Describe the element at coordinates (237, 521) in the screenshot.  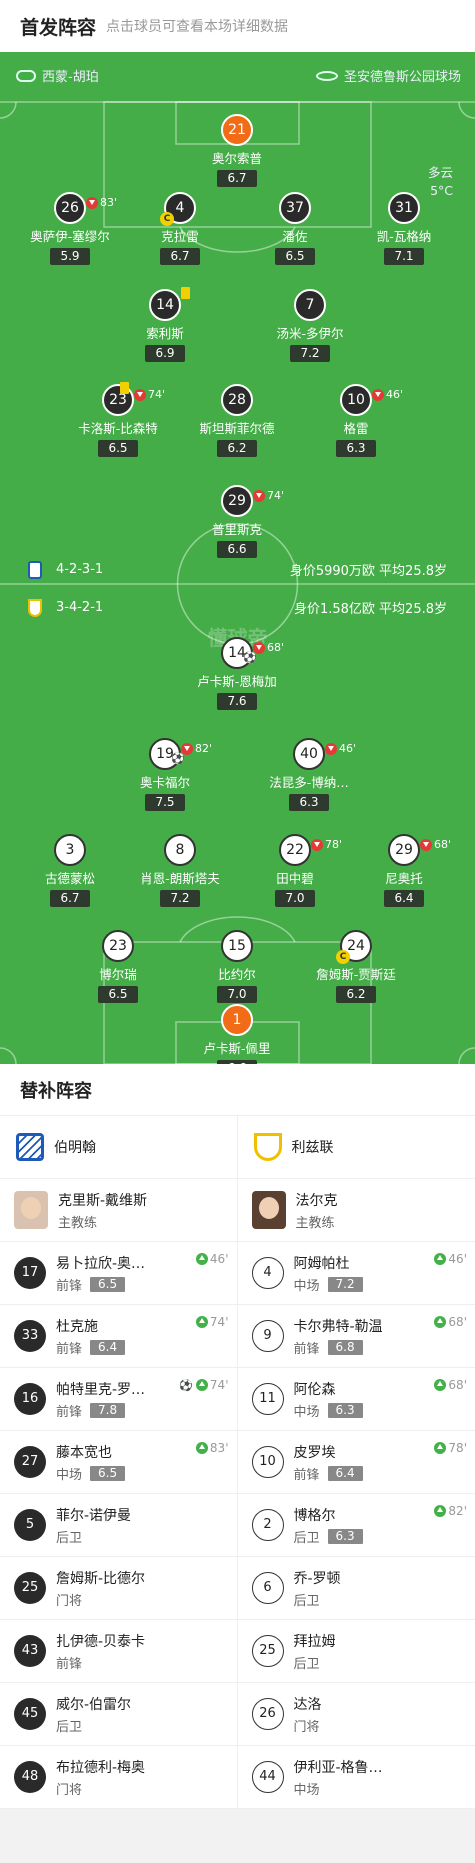
I see `home-player: 29 74' 普里斯克 6.6` at that location.